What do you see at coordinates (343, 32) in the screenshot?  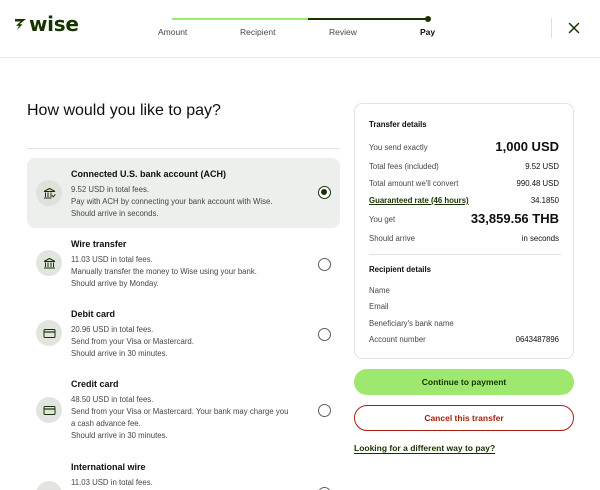 I see `step-review: Review` at bounding box center [343, 32].